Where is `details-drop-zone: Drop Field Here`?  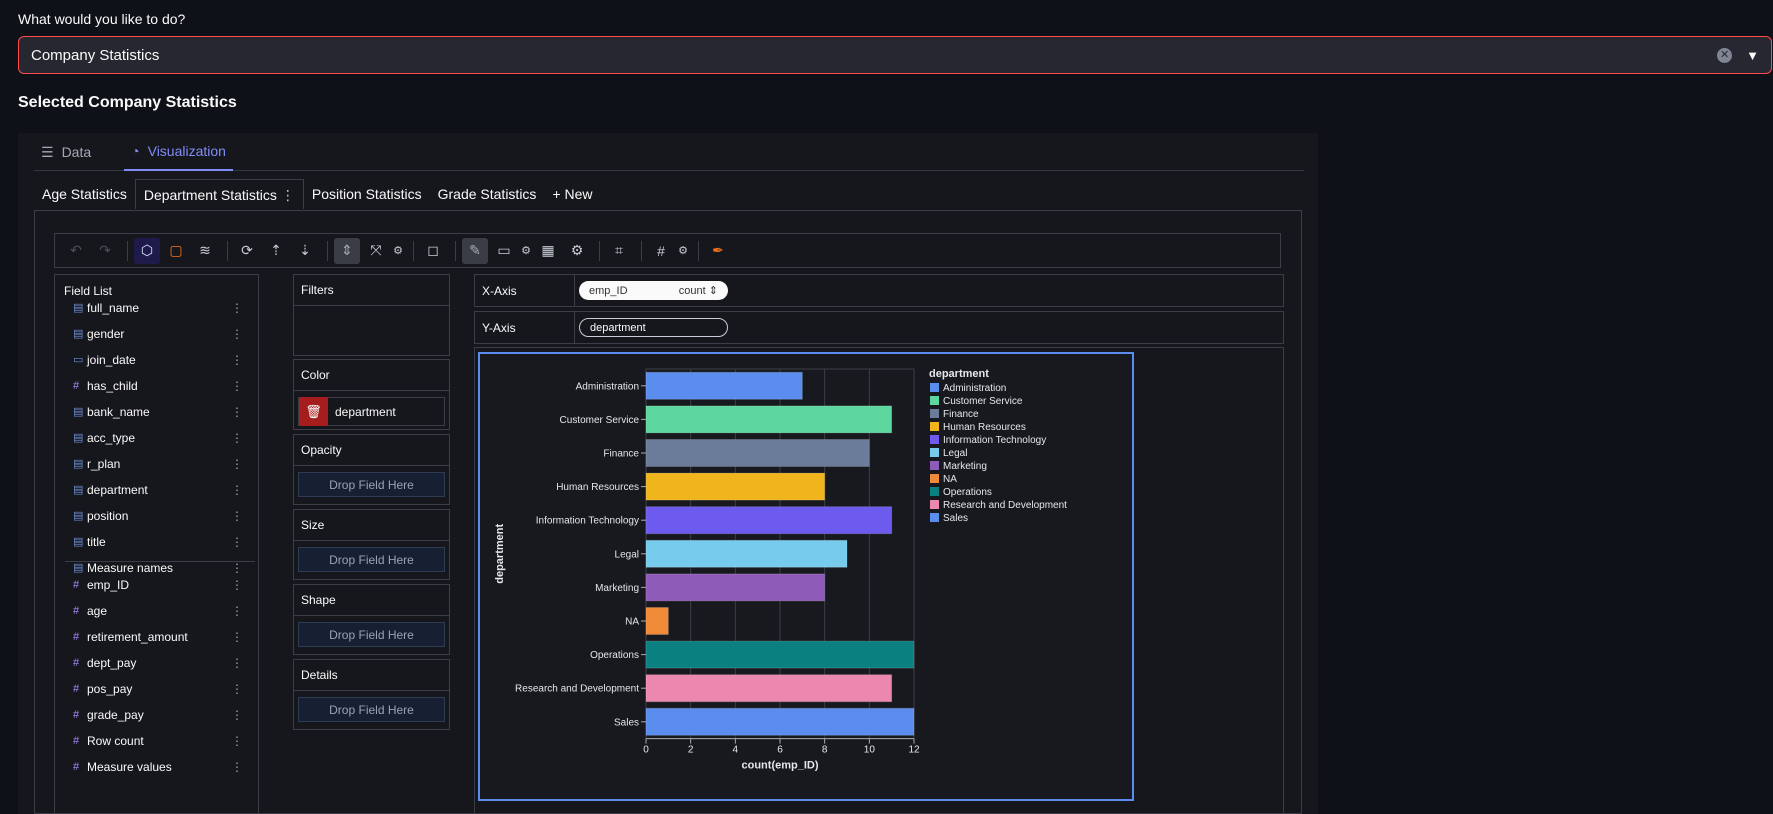
details-drop-zone: Drop Field Here is located at coordinates (371, 709).